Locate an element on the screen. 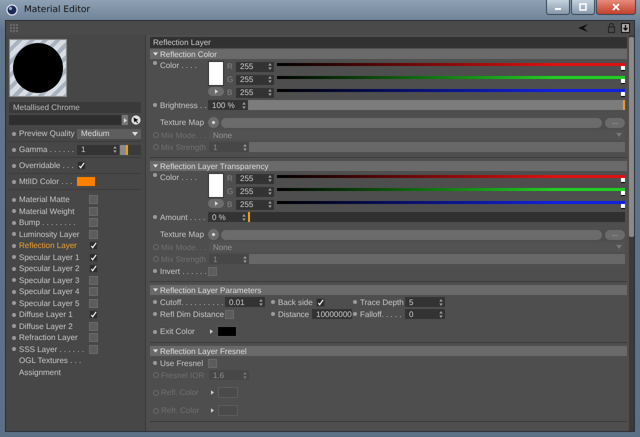 This screenshot has height=437, width=640. channel-item: Material Weight is located at coordinates (54, 211).